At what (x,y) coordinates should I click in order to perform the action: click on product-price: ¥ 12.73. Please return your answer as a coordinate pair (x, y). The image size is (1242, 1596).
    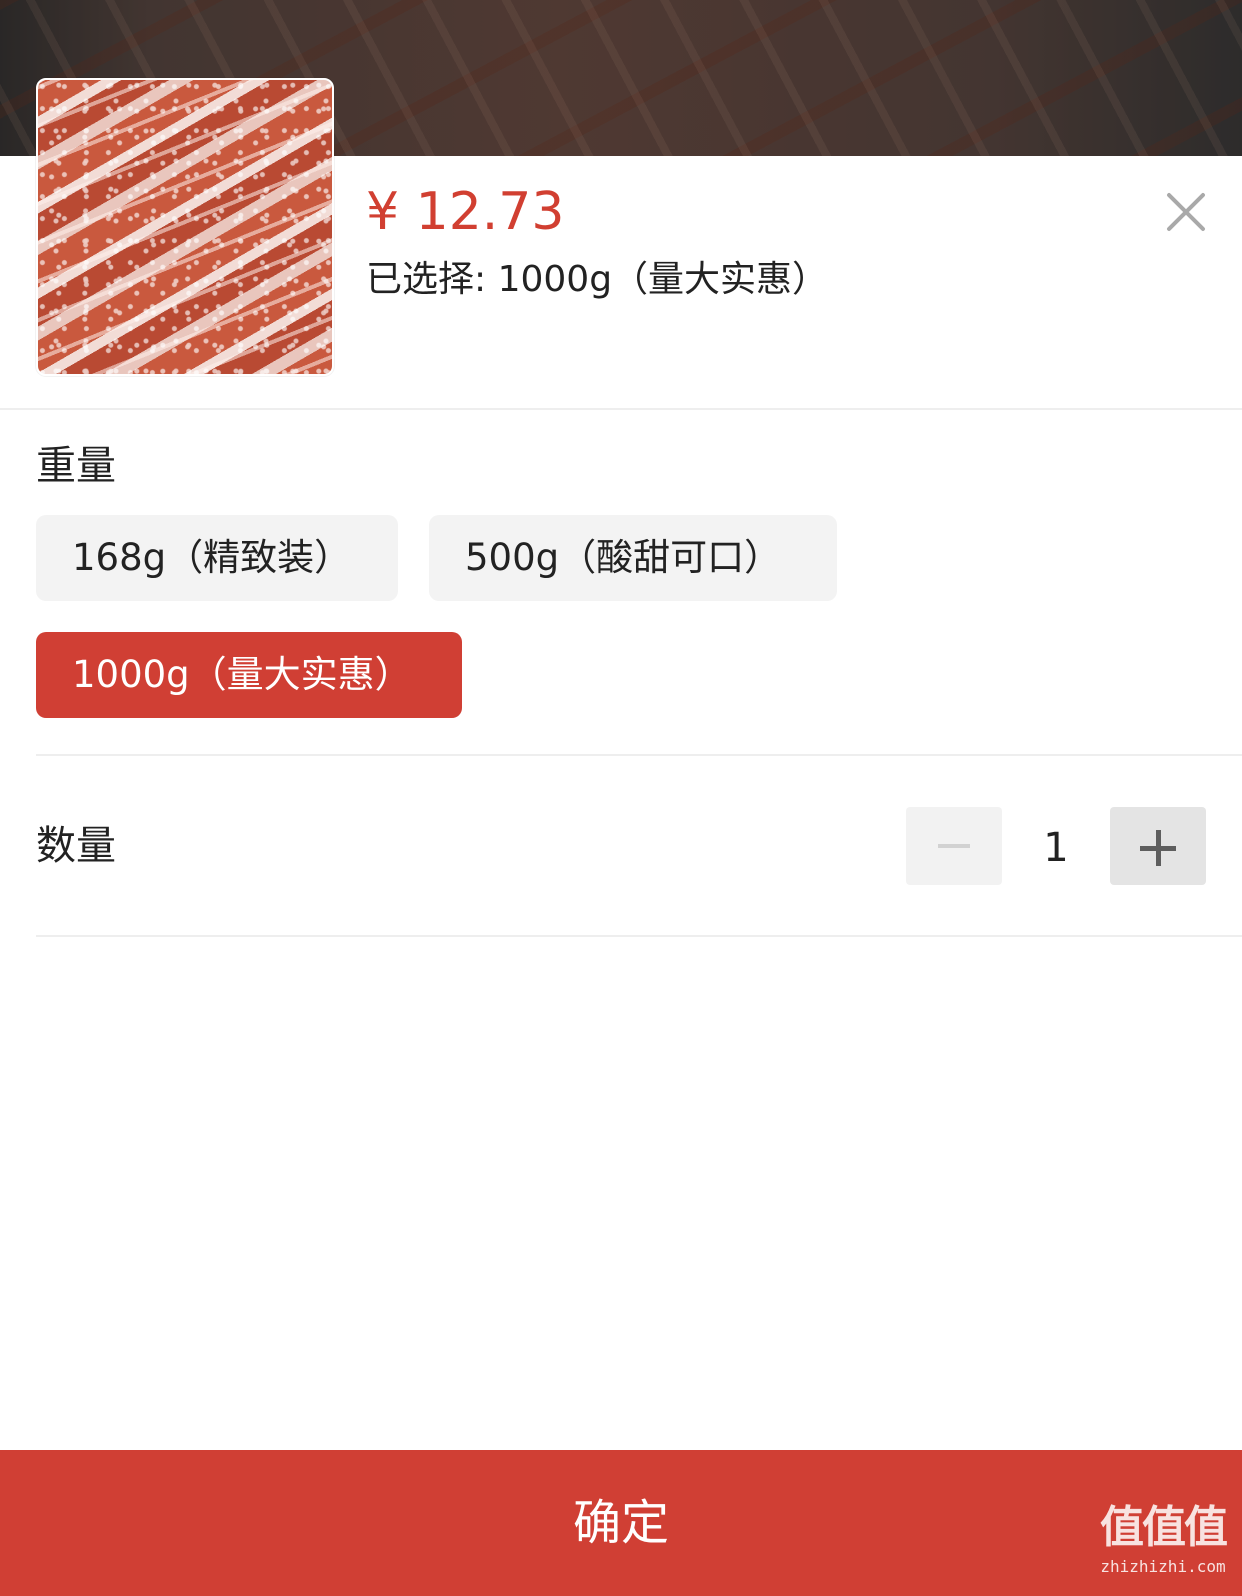
    Looking at the image, I should click on (465, 212).